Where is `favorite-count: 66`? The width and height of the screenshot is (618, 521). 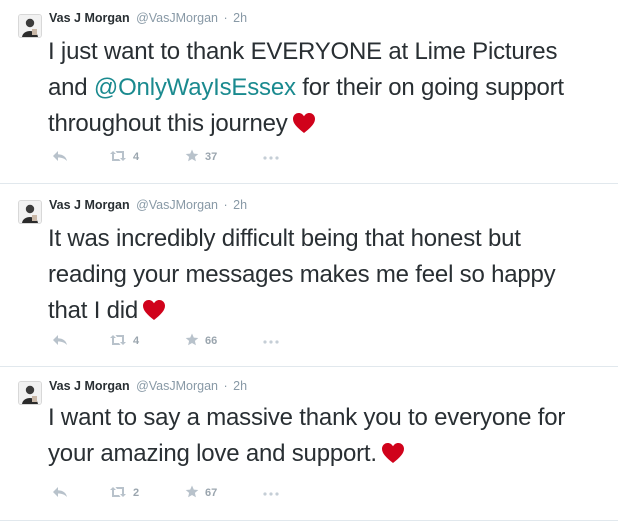 favorite-count: 66 is located at coordinates (211, 341).